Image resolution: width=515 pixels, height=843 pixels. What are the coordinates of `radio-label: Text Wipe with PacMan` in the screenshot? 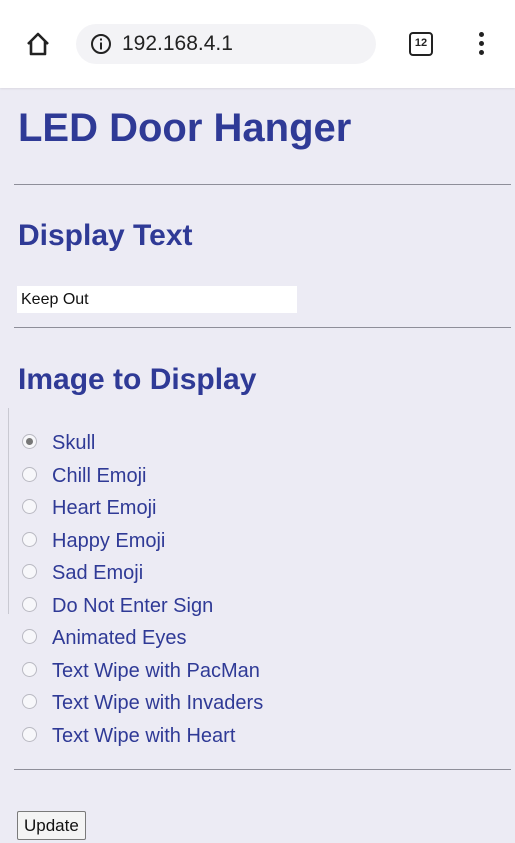 It's located at (156, 671).